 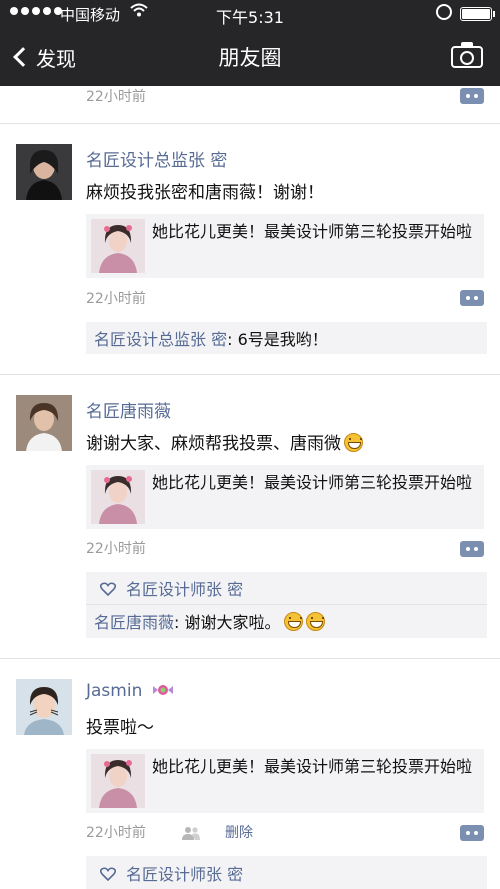 I want to click on author-name: 名匠唐雨薇, so click(x=128, y=409).